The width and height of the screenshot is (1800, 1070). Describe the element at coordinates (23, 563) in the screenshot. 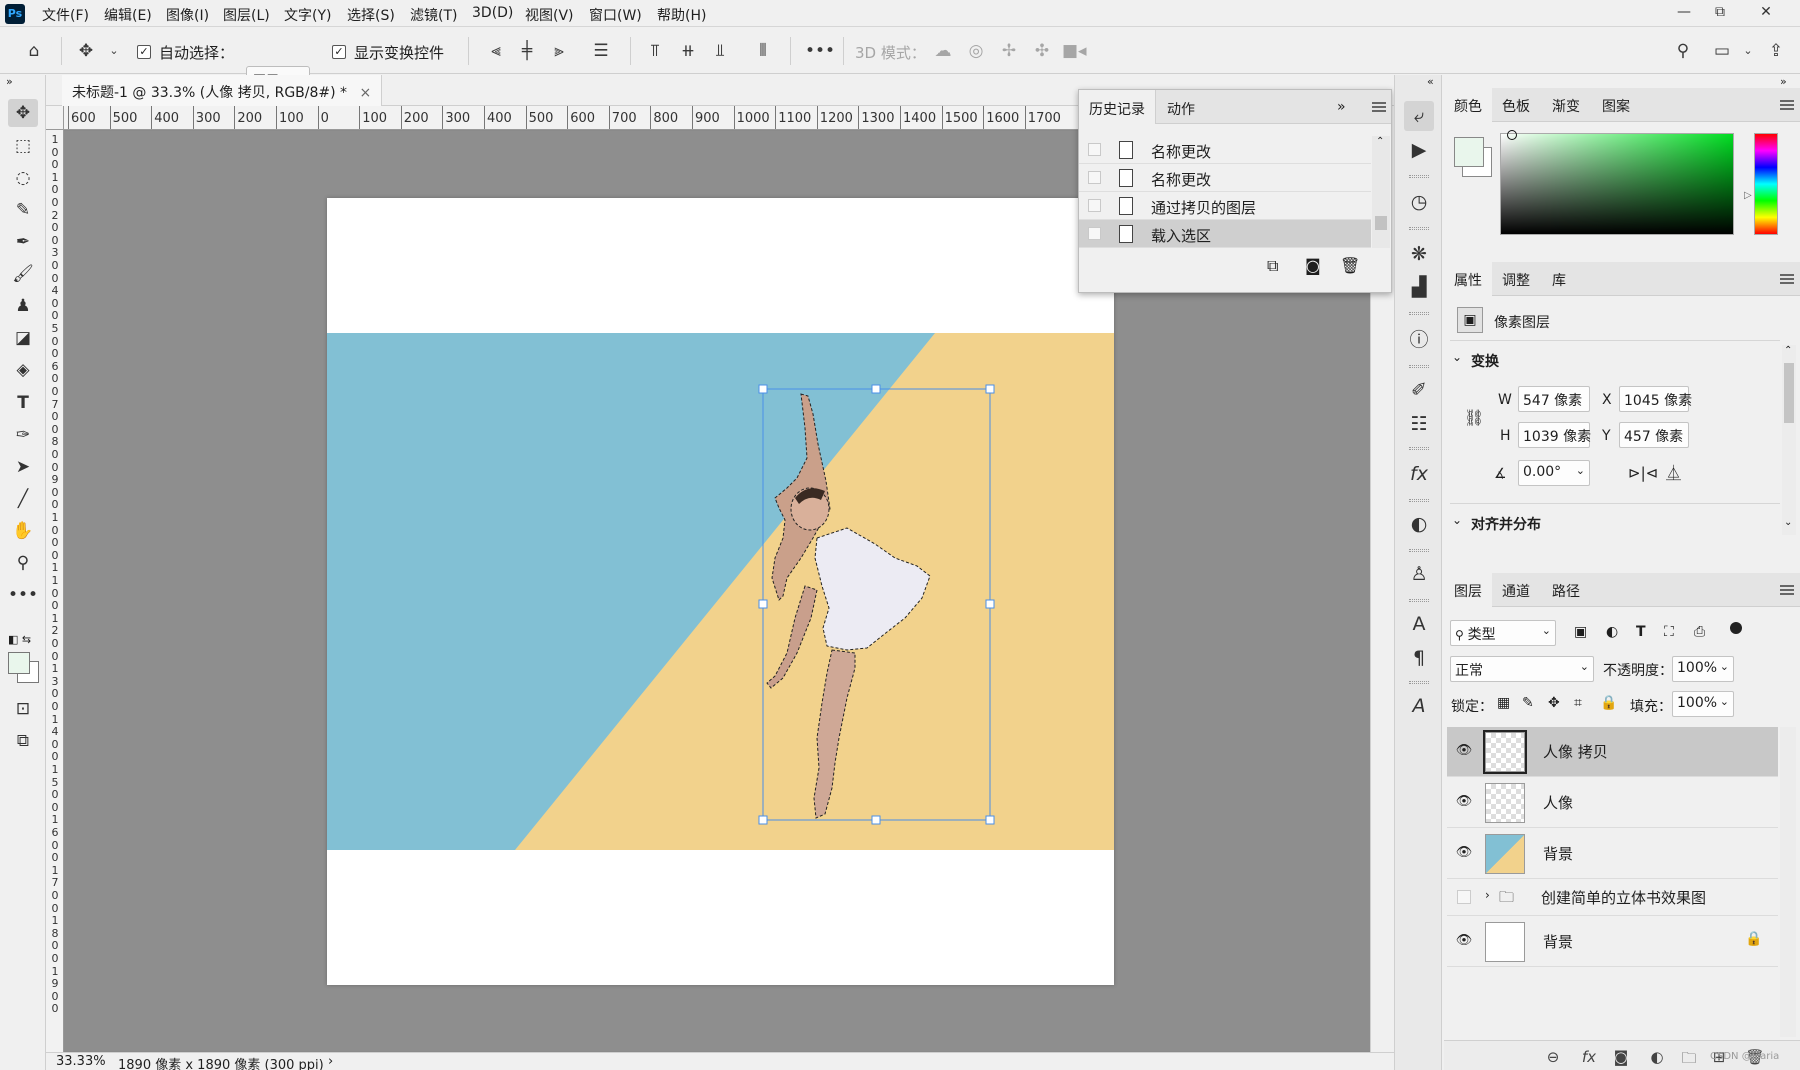

I see `zoom-tool-icon: ⚲` at that location.